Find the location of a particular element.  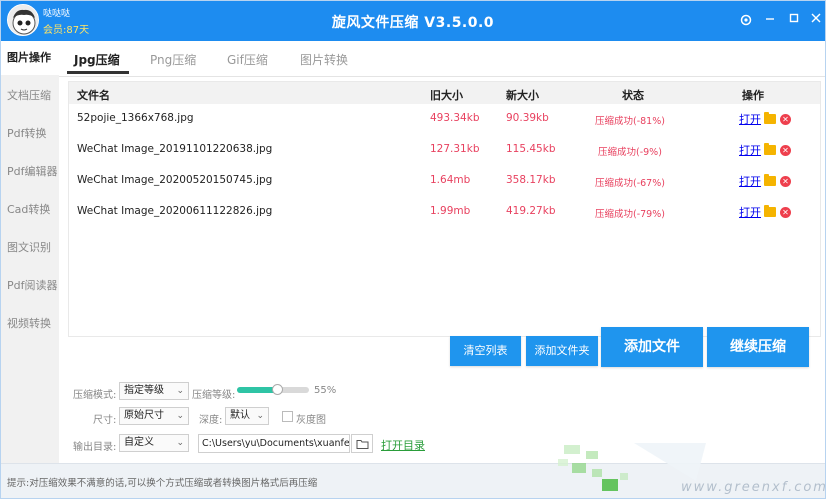

compress-level-label: 压缩等级: is located at coordinates (214, 395).